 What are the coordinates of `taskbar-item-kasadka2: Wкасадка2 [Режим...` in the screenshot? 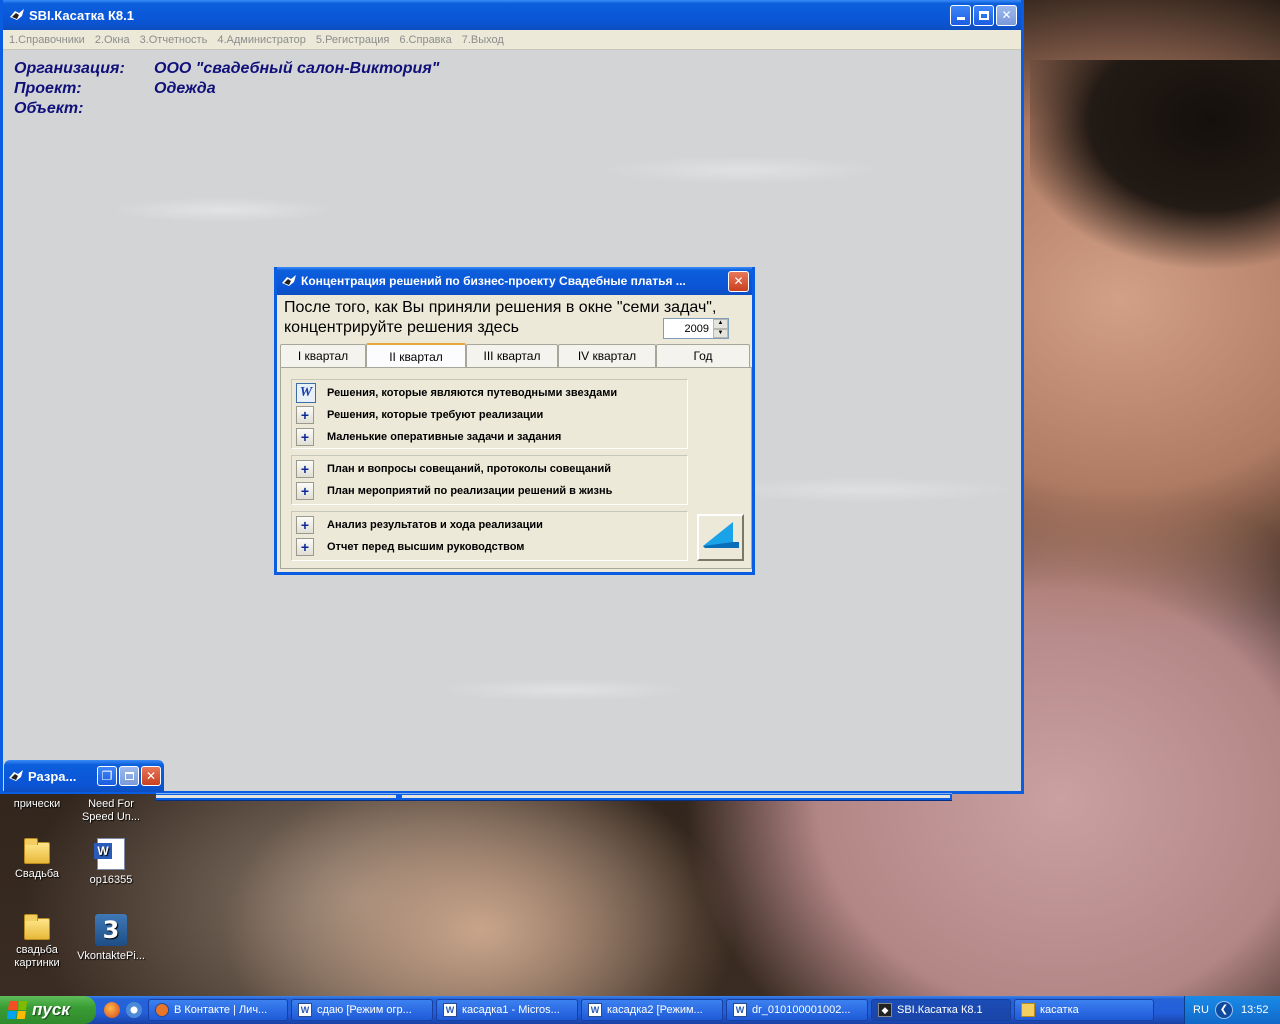 It's located at (652, 1010).